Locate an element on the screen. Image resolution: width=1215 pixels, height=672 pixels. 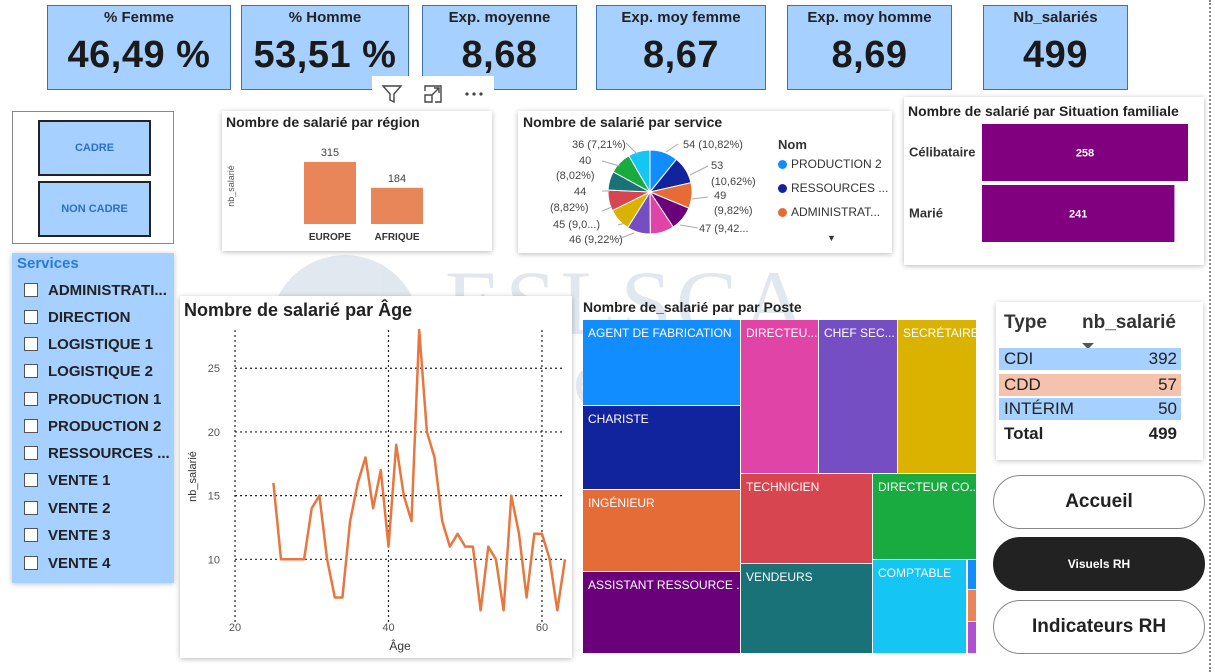
table-header-nb-salarie: nb_salarié is located at coordinates (1129, 323).